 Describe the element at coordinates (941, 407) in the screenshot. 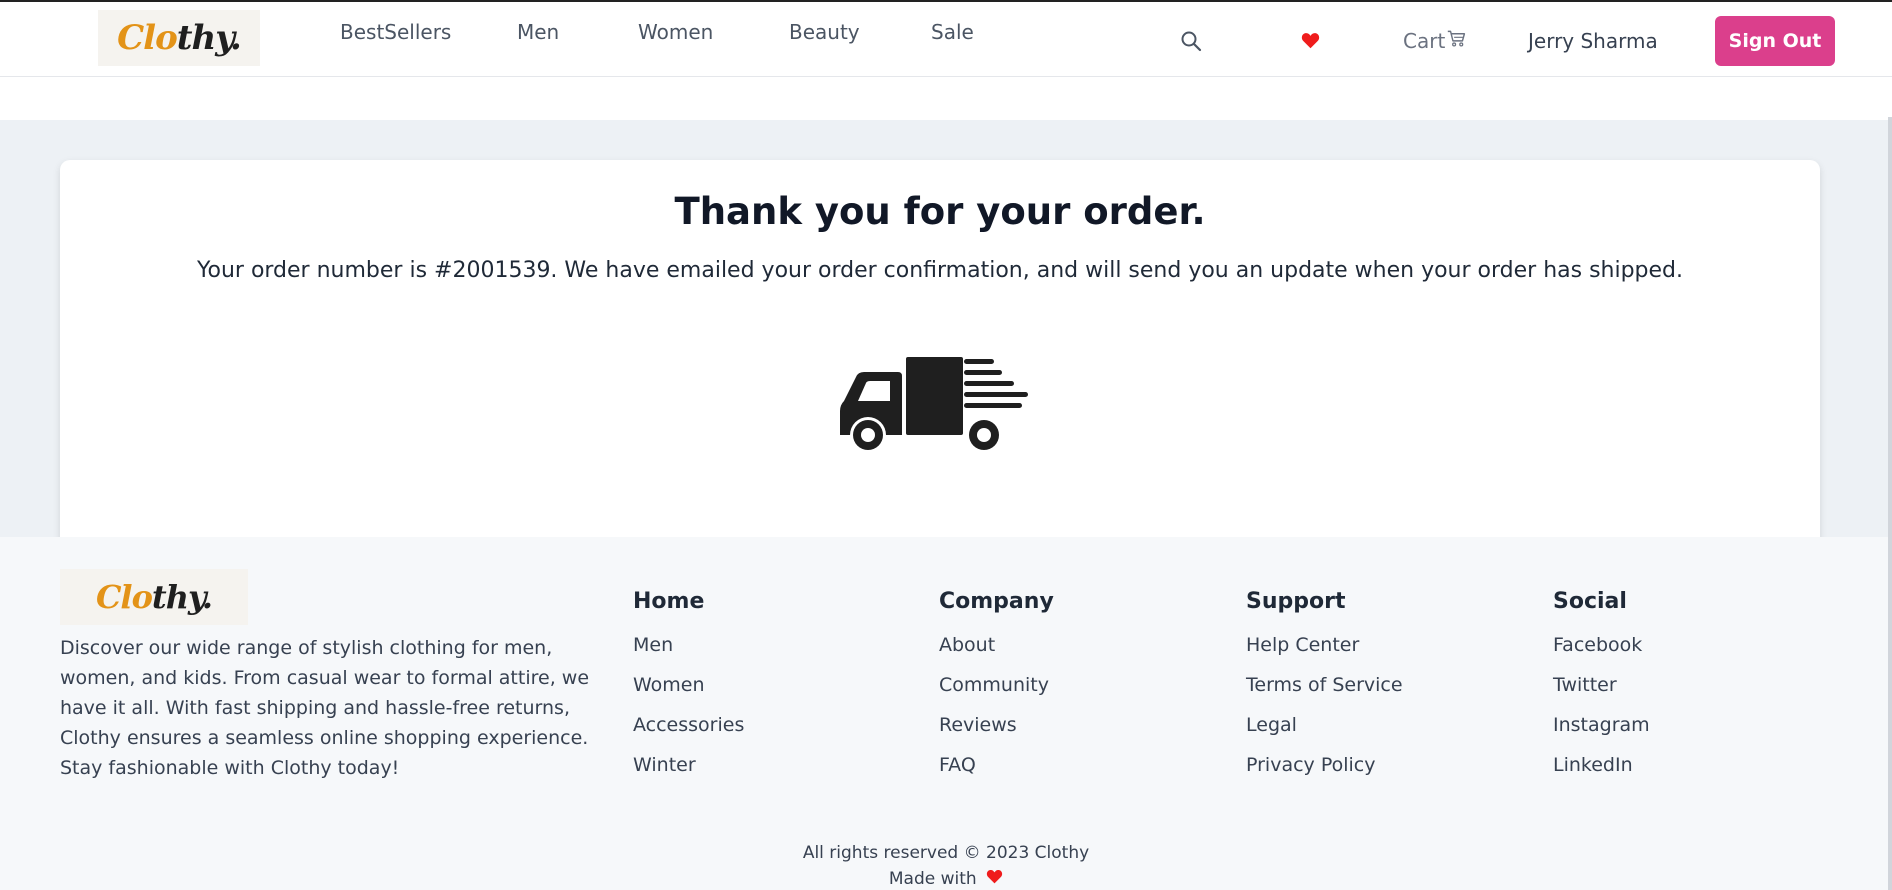

I see `delivery-truck-icon` at that location.